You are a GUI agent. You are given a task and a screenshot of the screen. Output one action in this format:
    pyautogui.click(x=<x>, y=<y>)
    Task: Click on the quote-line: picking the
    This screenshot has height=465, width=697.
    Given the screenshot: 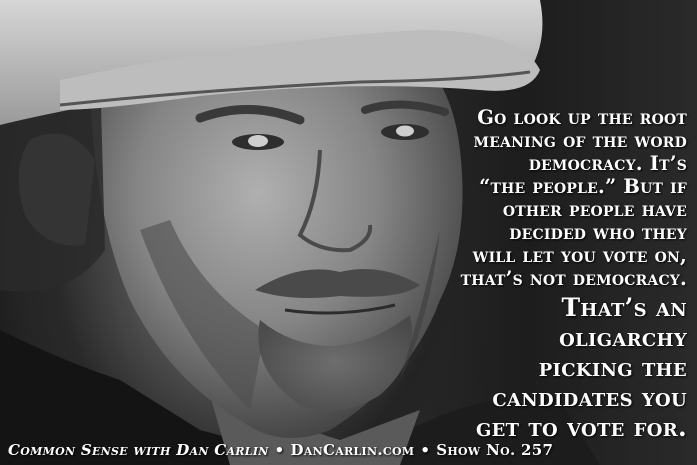 What is the action you would take?
    pyautogui.click(x=612, y=367)
    